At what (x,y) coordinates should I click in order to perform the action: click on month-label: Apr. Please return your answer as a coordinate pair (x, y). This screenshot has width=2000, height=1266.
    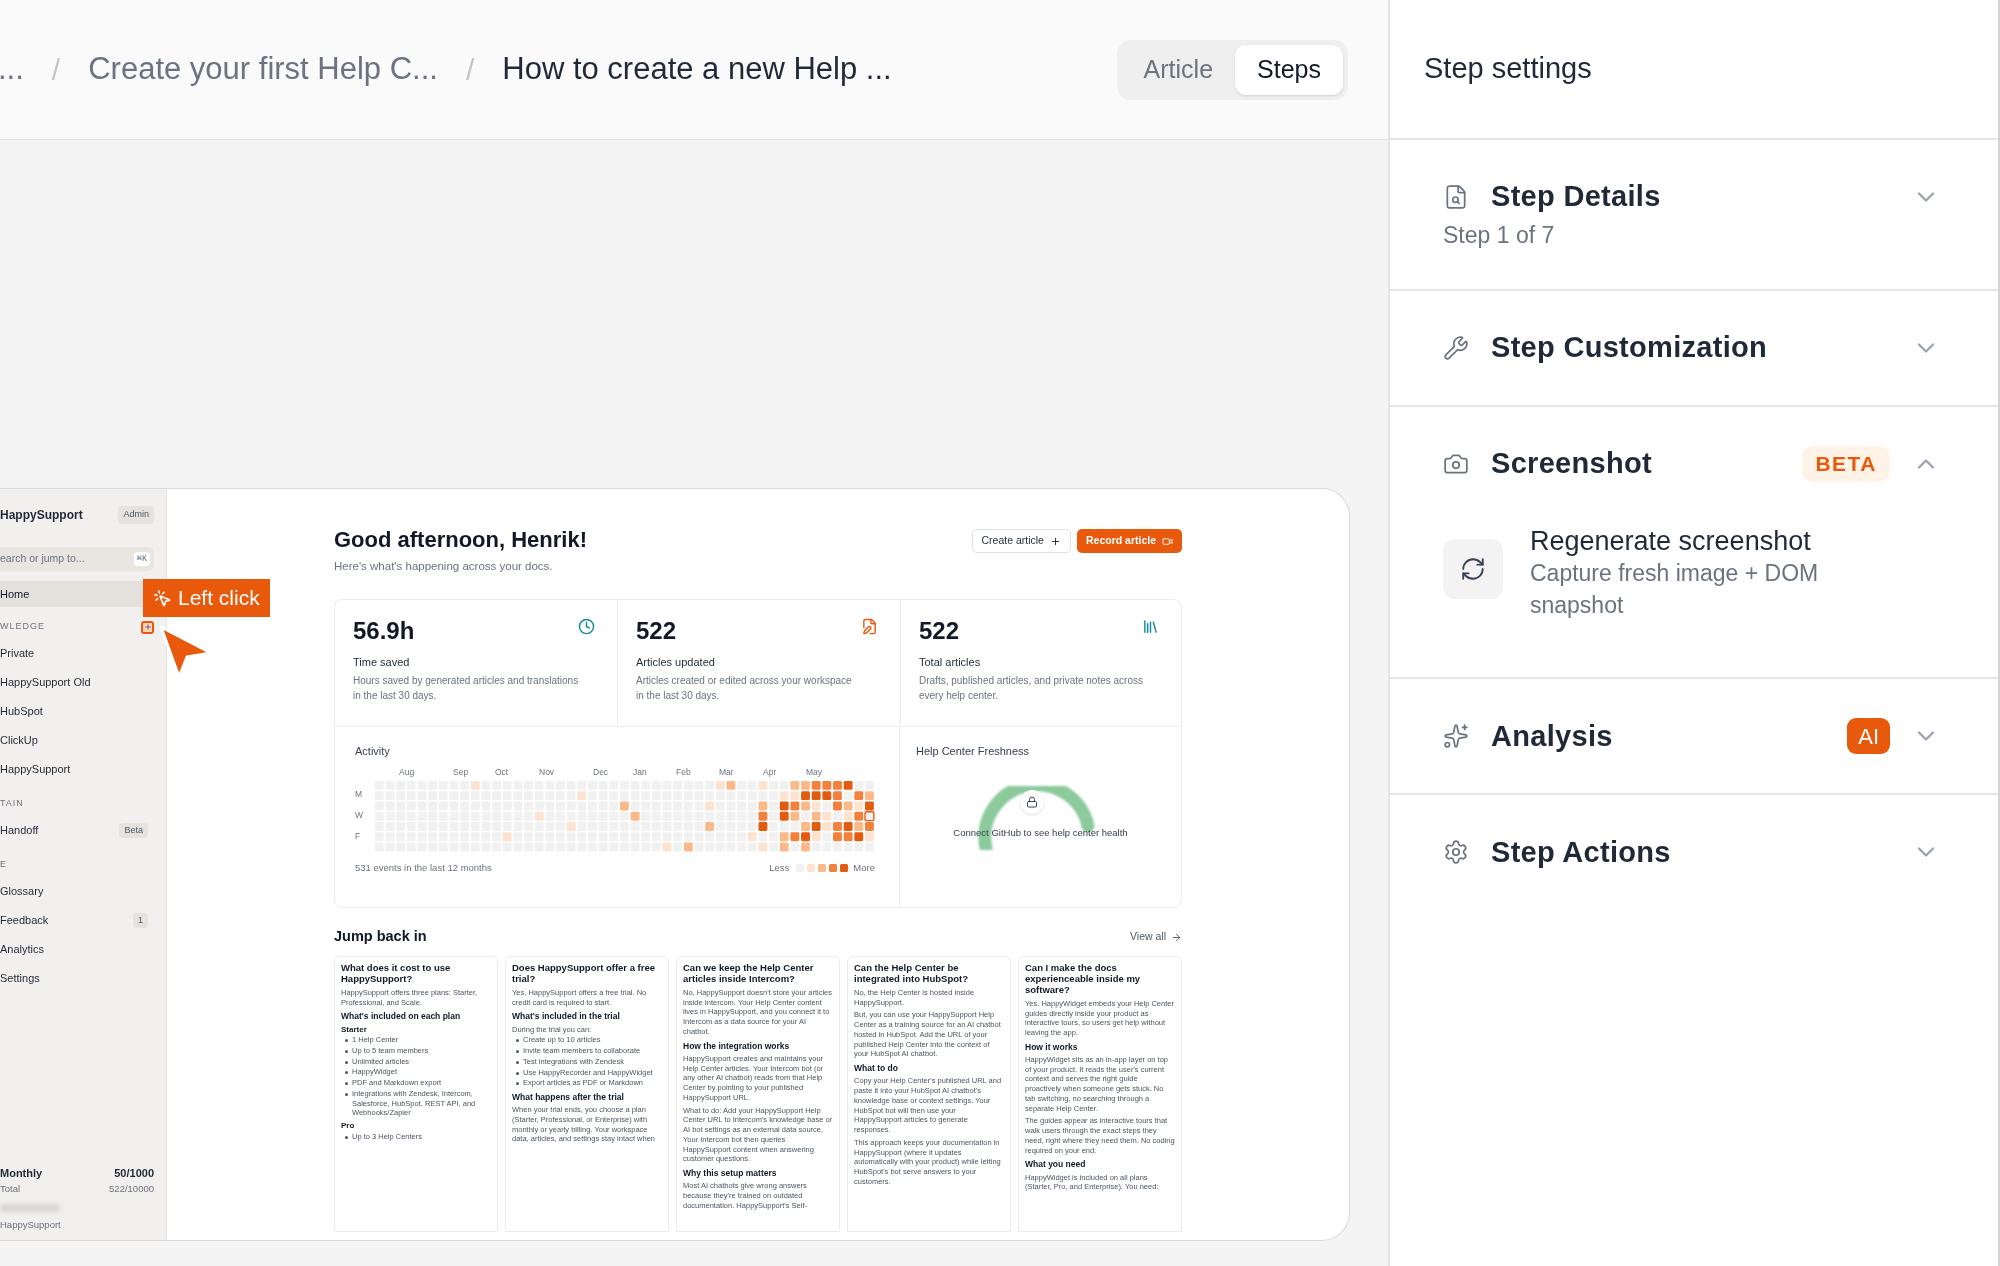
    Looking at the image, I should click on (770, 772).